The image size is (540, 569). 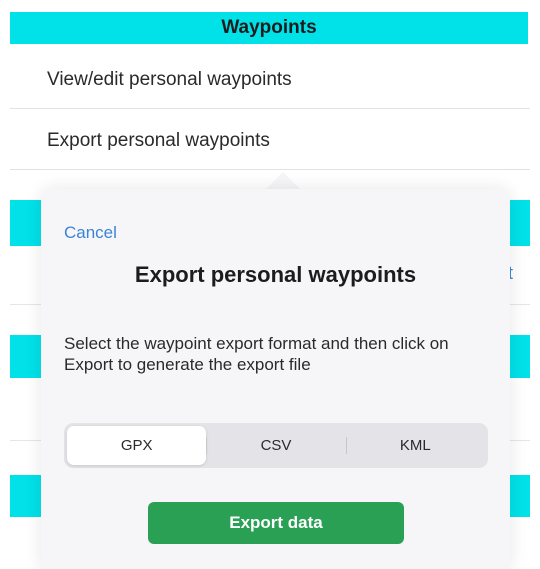 I want to click on list-item-label: View/edit personal waypoints, so click(x=169, y=79).